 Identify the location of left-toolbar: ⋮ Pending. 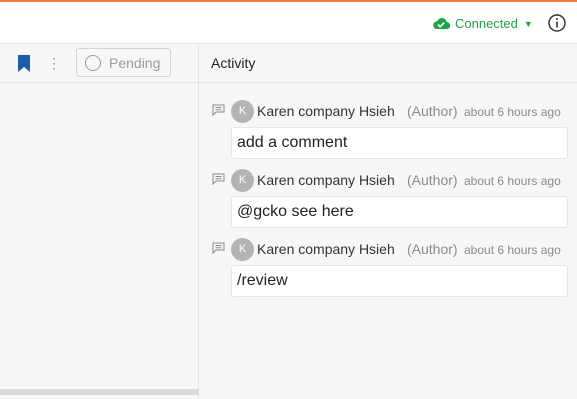
(99, 63).